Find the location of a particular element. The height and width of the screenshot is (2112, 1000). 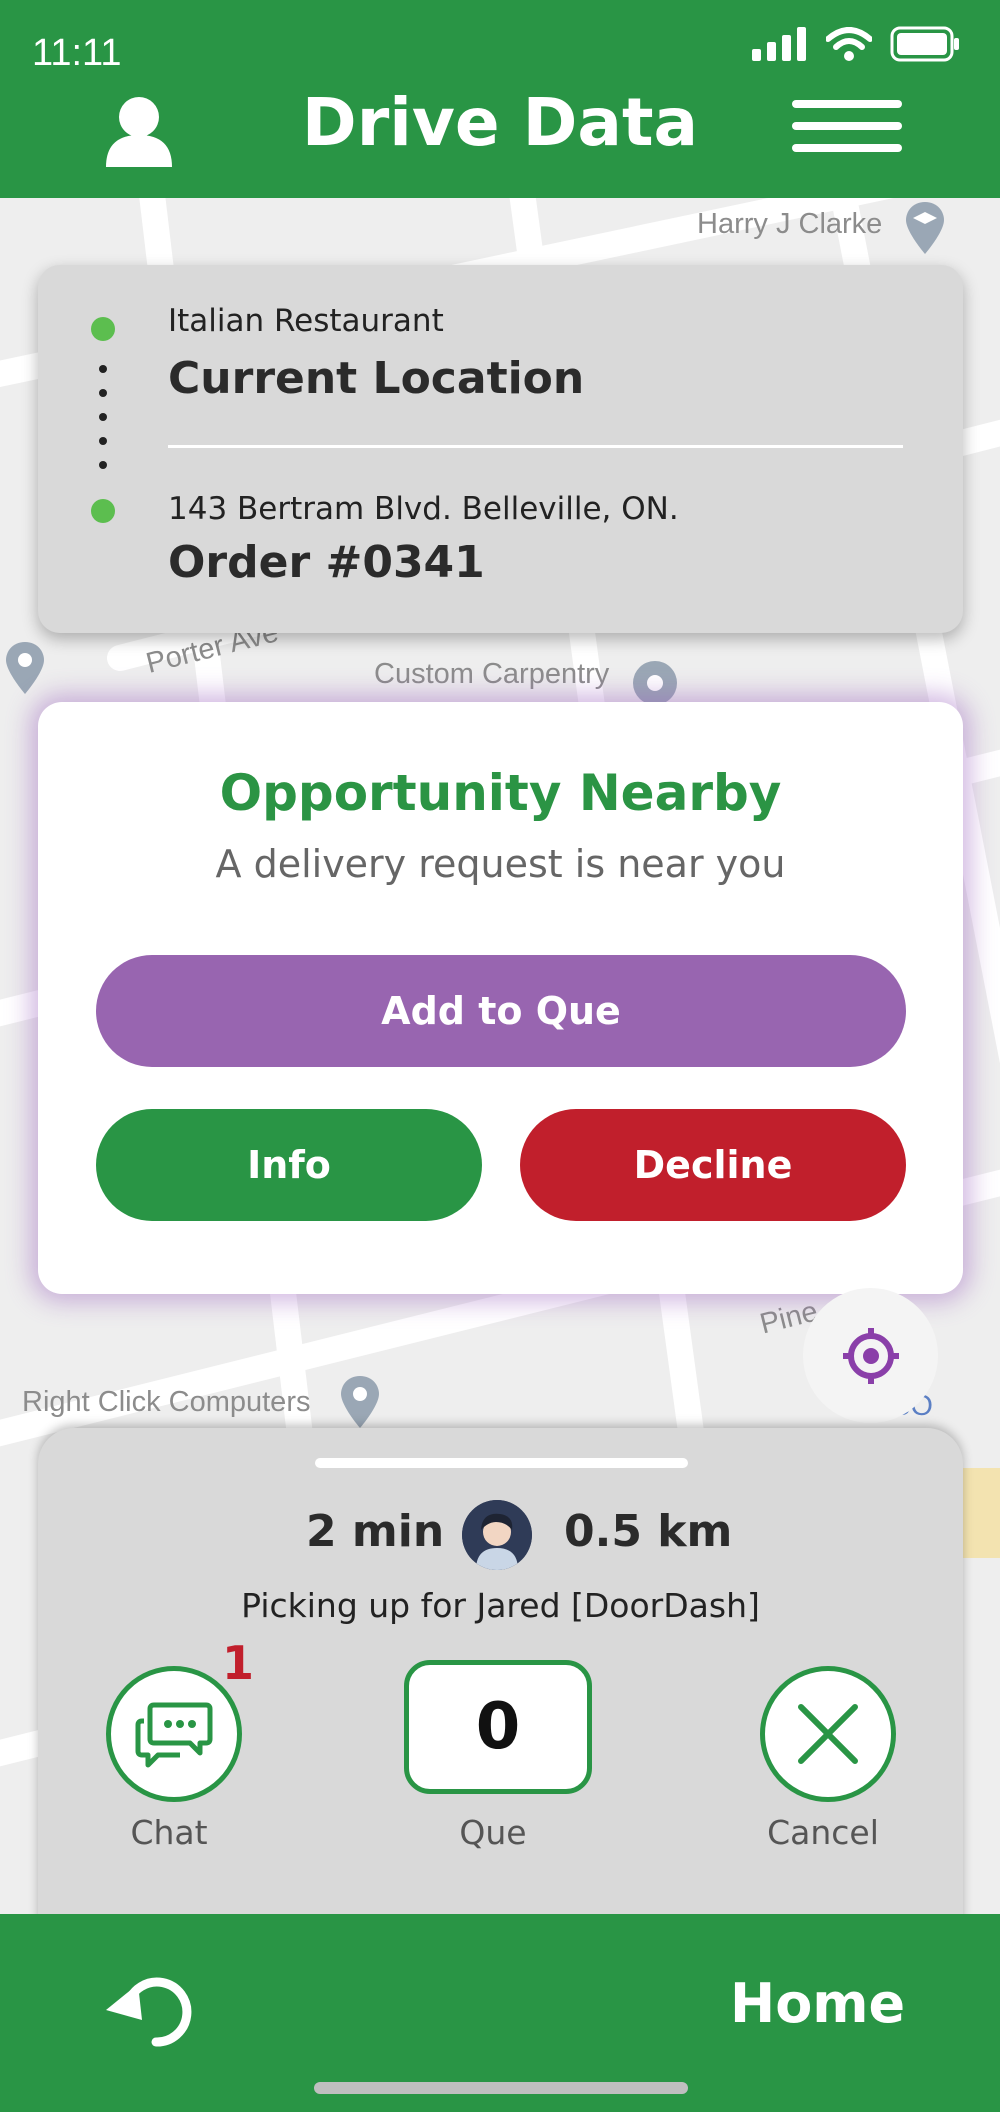

map-poi-icon is located at coordinates (655, 683).